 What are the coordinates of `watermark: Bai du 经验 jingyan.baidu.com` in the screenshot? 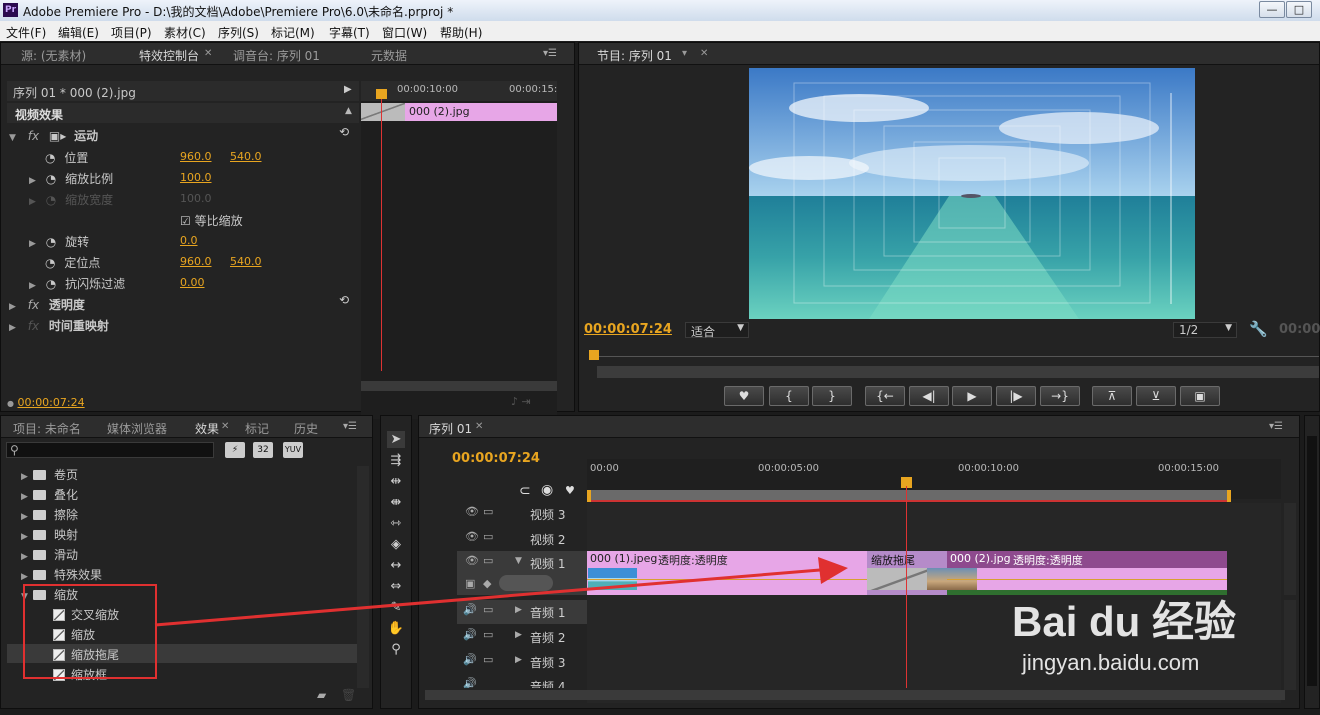 It's located at (1160, 638).